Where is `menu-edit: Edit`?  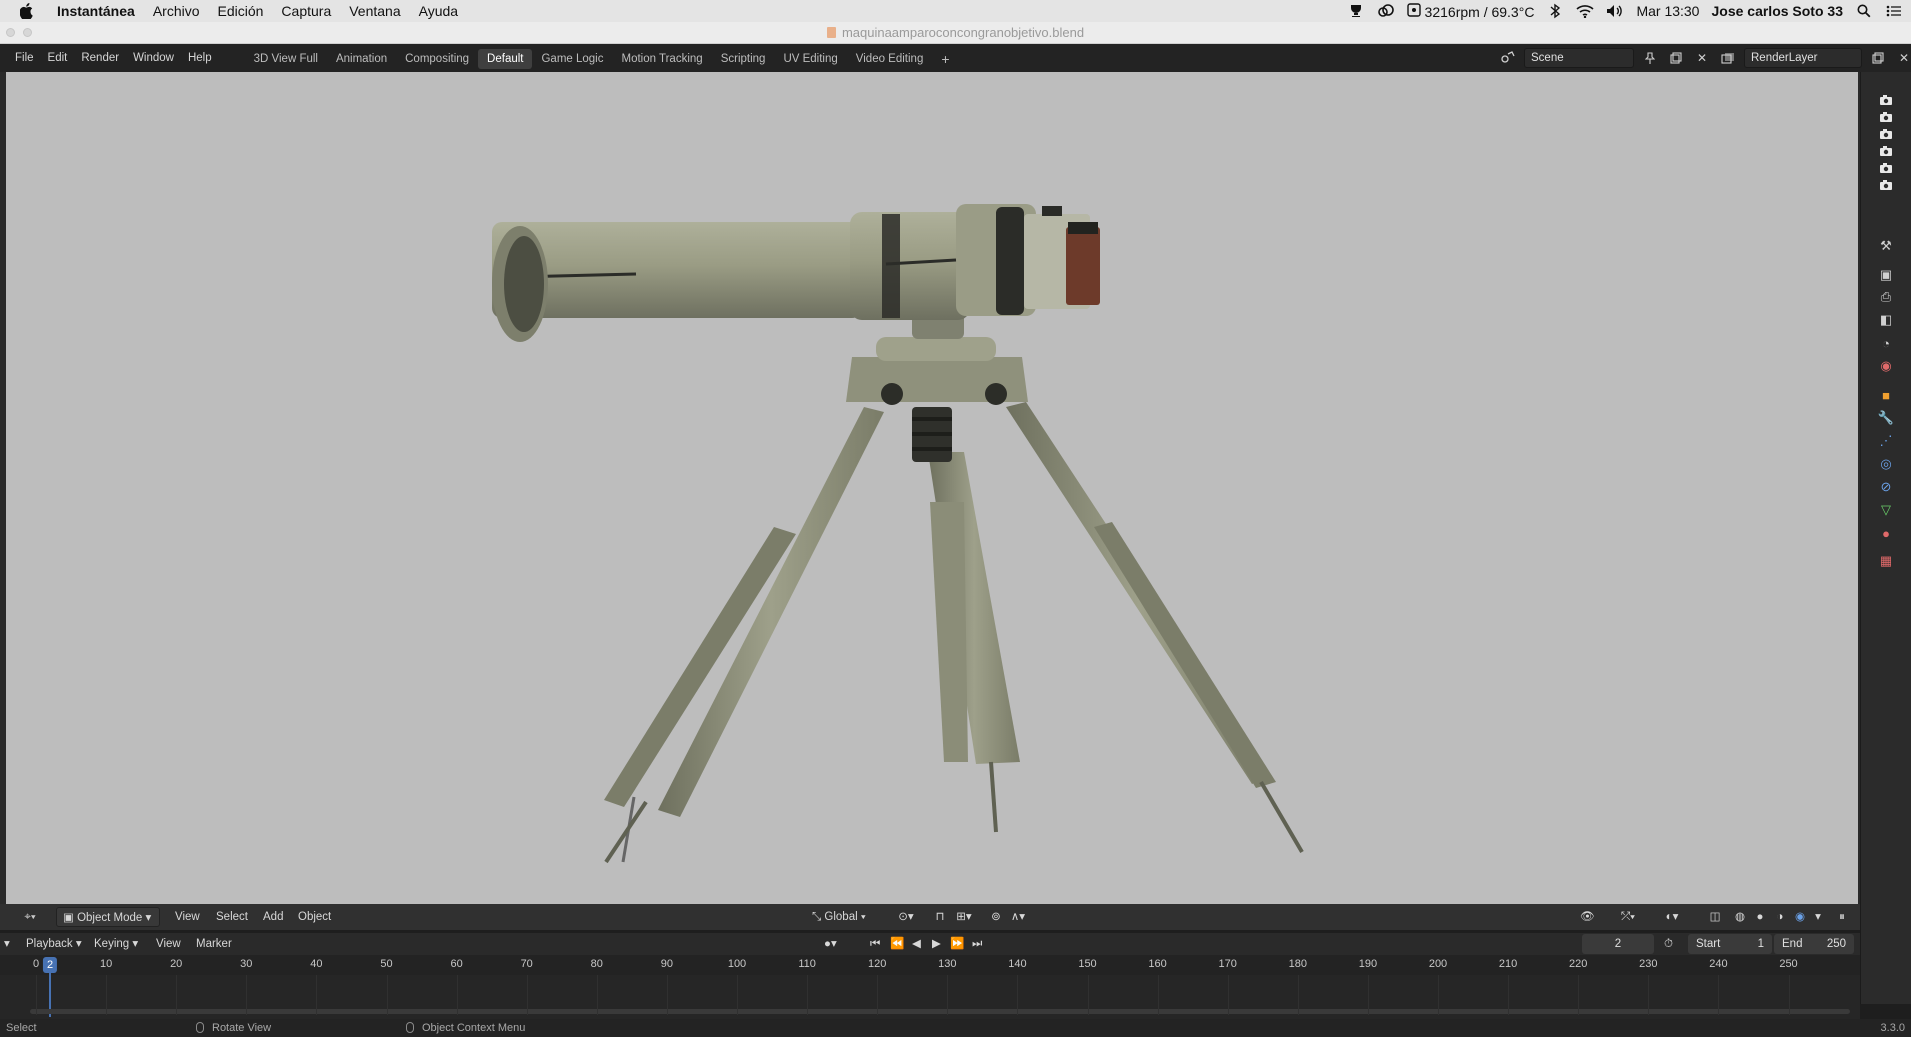 menu-edit: Edit is located at coordinates (58, 58).